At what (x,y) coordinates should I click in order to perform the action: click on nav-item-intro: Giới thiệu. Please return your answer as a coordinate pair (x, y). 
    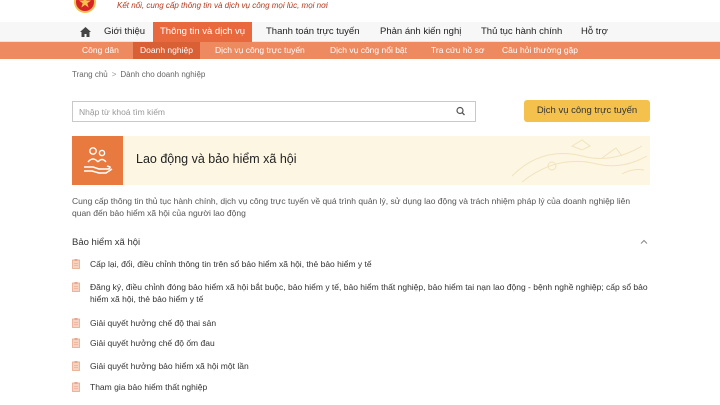
    Looking at the image, I should click on (124, 32).